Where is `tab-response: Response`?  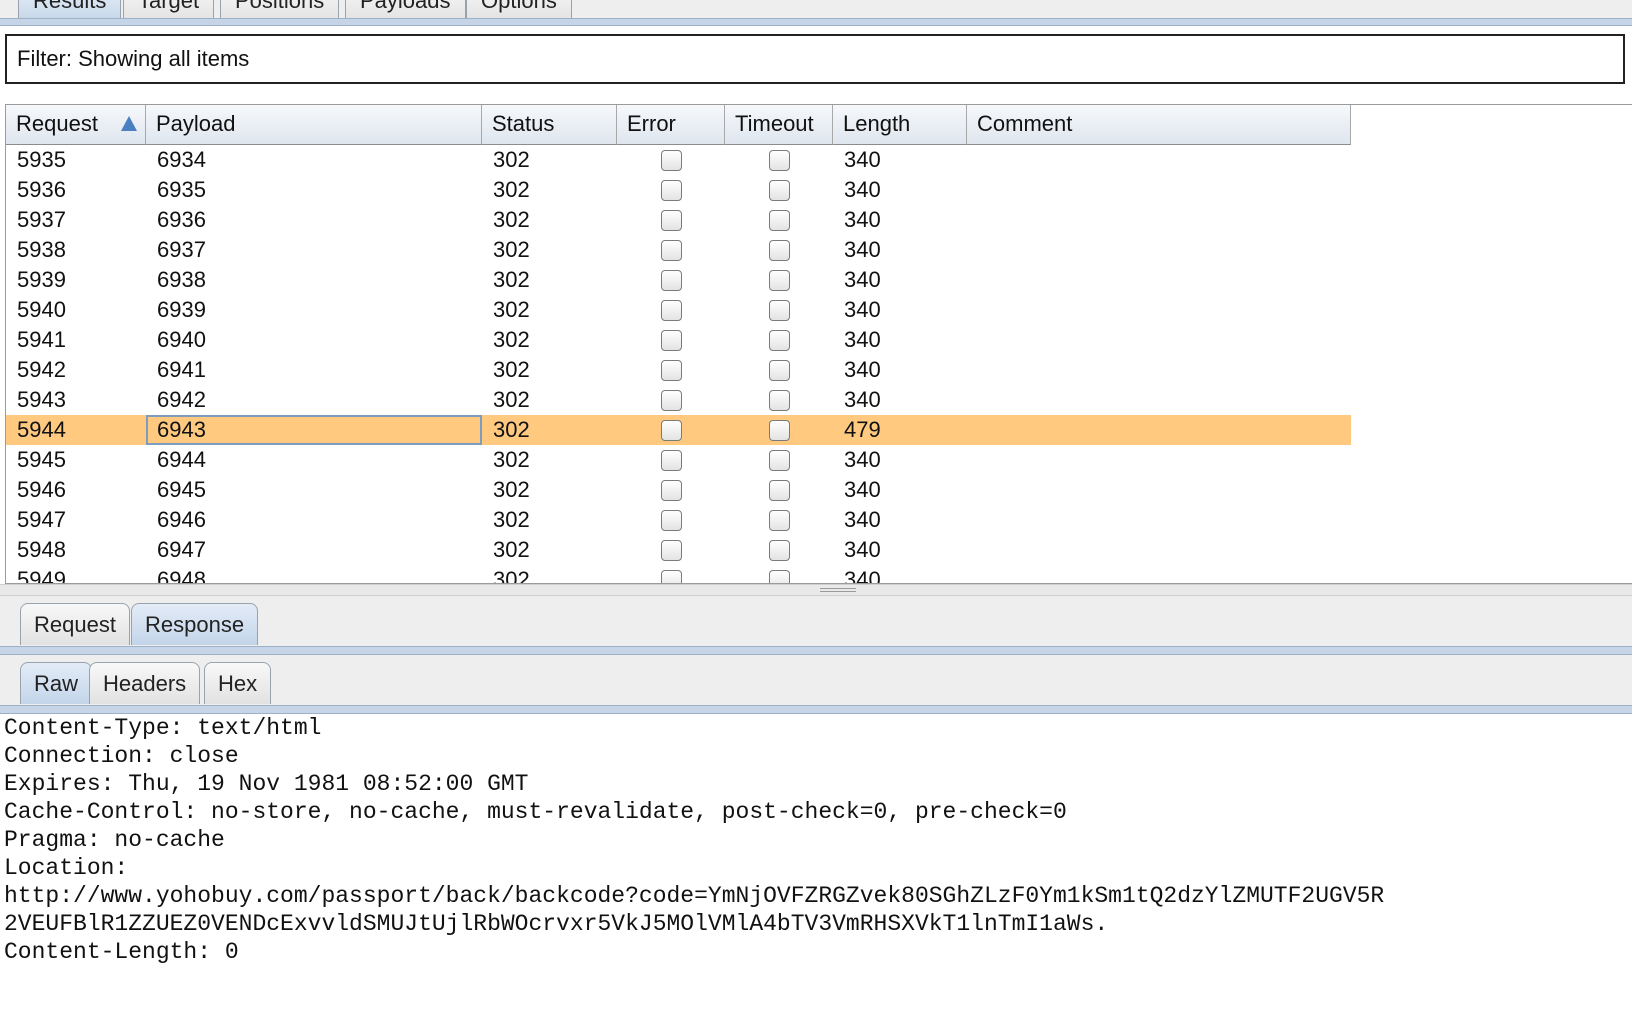
tab-response: Response is located at coordinates (195, 624).